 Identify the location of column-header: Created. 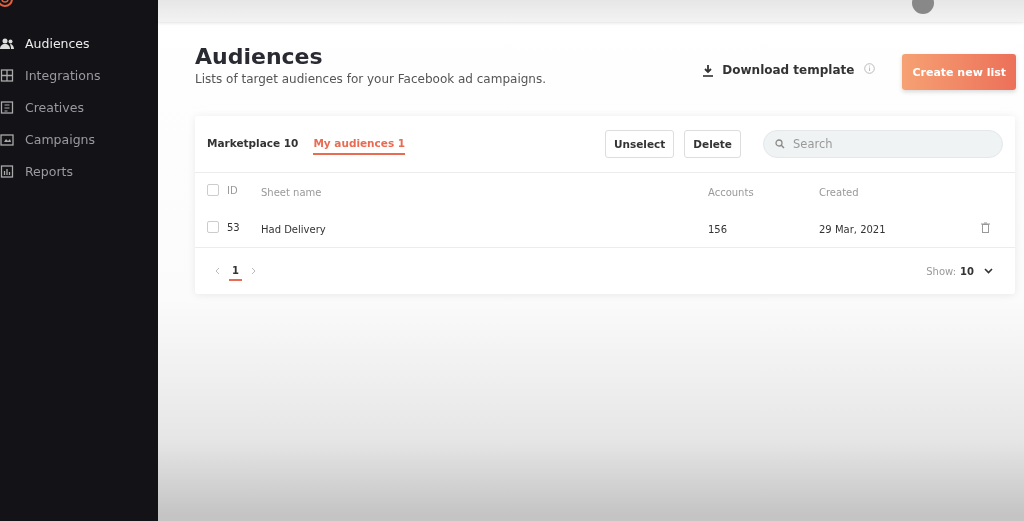
(839, 192).